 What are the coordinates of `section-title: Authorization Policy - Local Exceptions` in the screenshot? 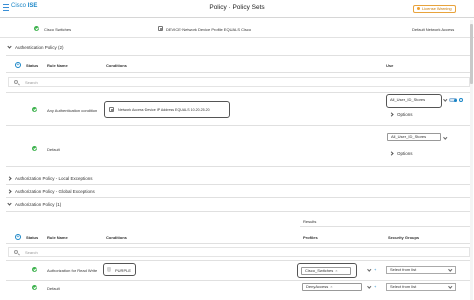 It's located at (54, 178).